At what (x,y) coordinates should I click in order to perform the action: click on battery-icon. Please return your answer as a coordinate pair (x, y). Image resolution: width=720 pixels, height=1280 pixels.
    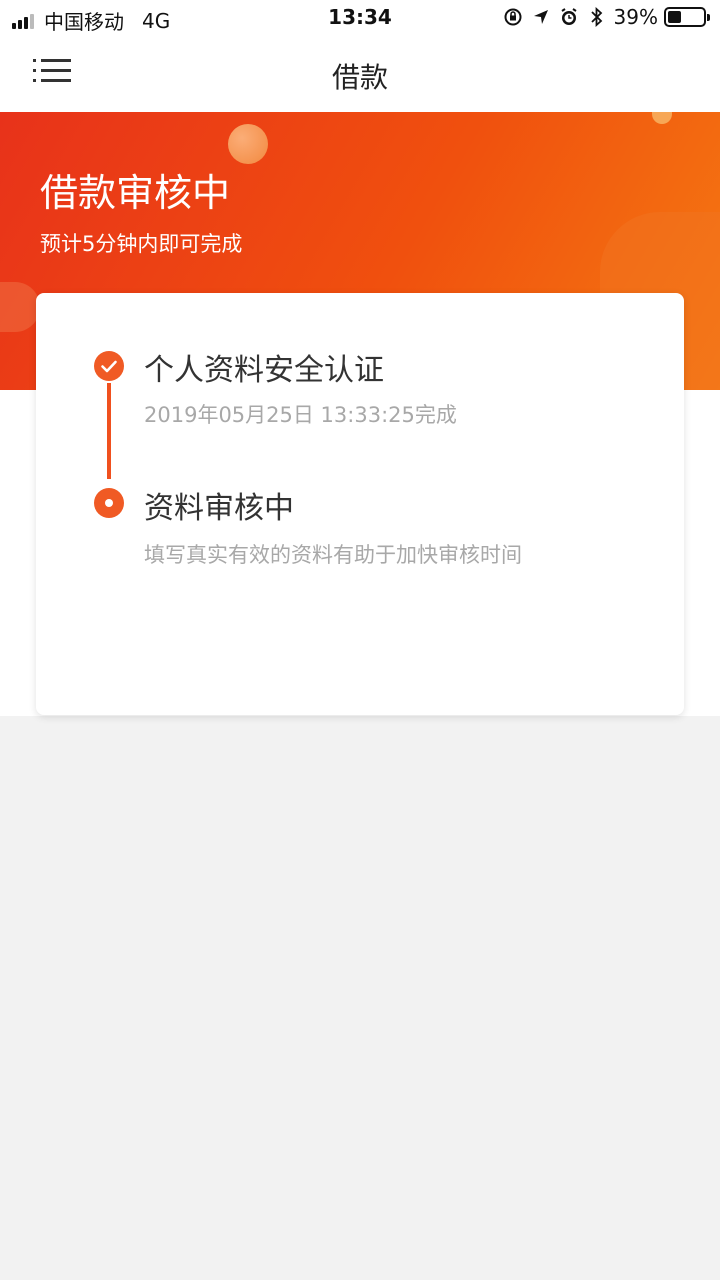
    Looking at the image, I should click on (687, 17).